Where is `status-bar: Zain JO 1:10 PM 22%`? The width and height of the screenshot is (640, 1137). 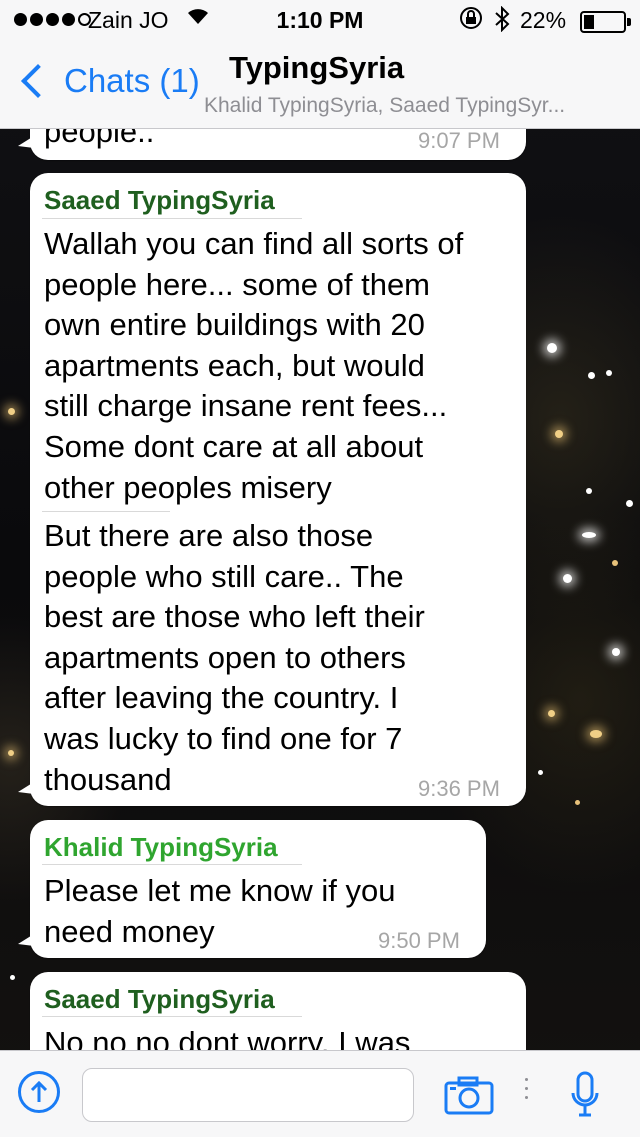 status-bar: Zain JO 1:10 PM 22% is located at coordinates (320, 20).